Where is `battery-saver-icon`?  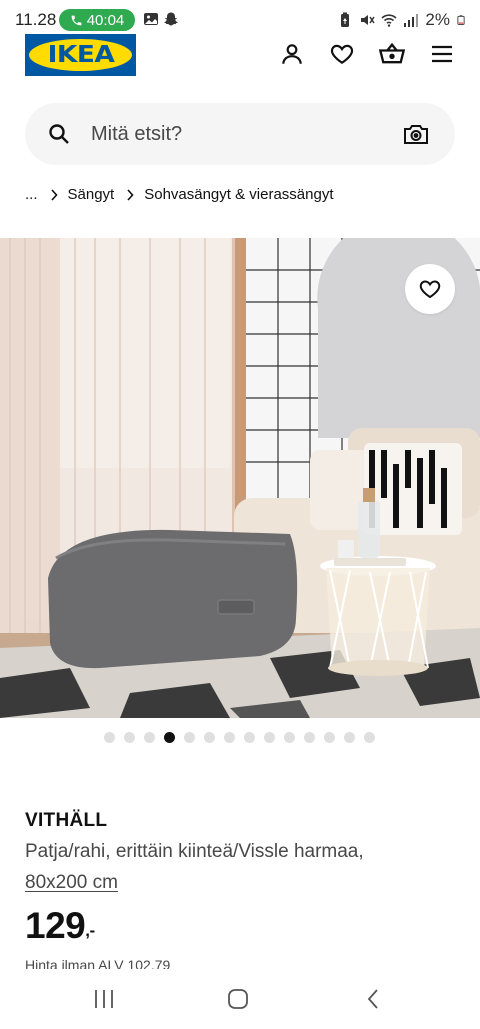 battery-saver-icon is located at coordinates (345, 19).